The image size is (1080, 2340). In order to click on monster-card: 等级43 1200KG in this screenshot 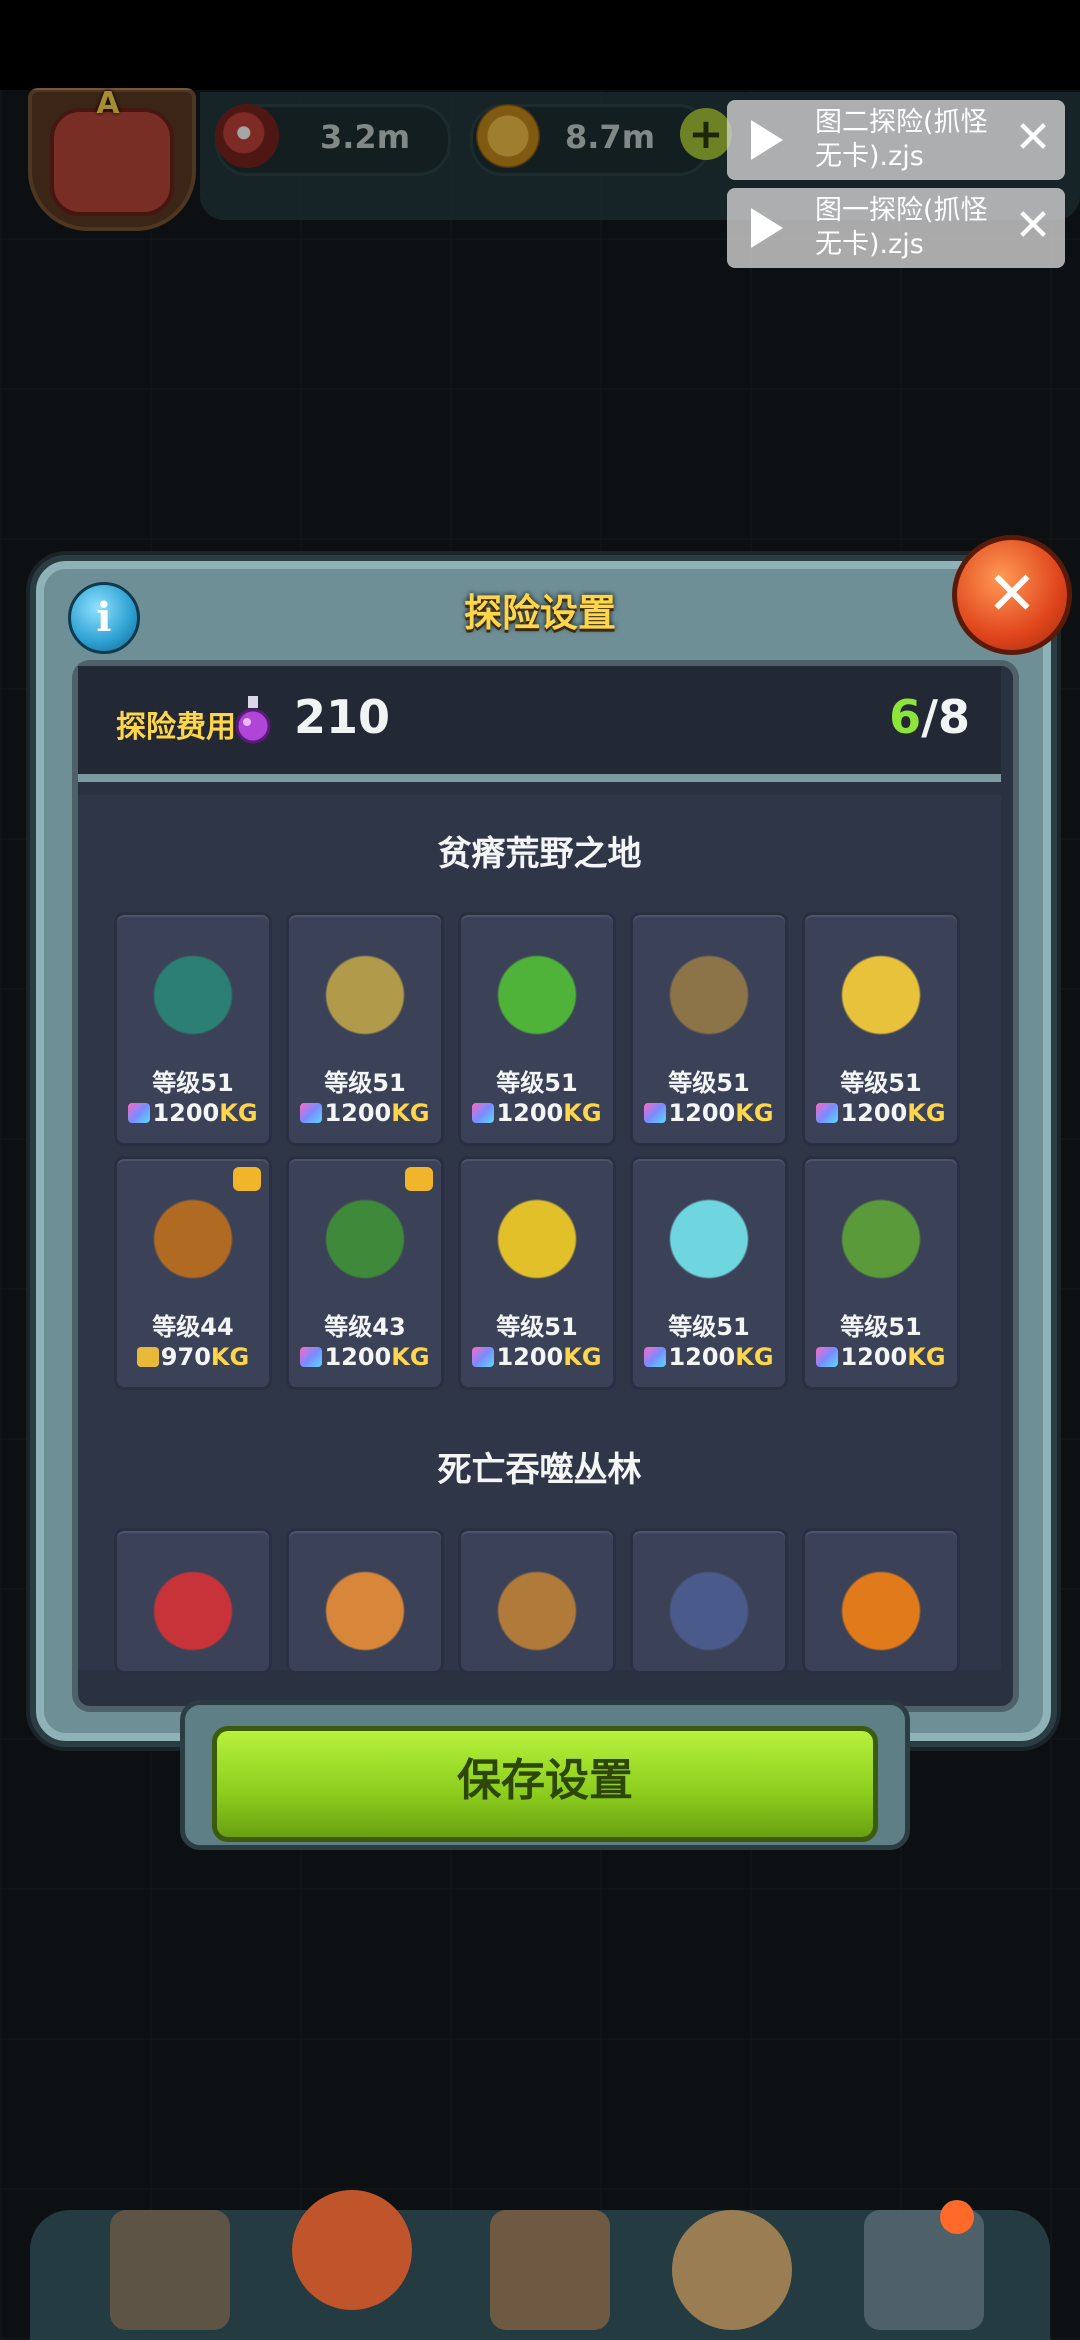, I will do `click(365, 1273)`.